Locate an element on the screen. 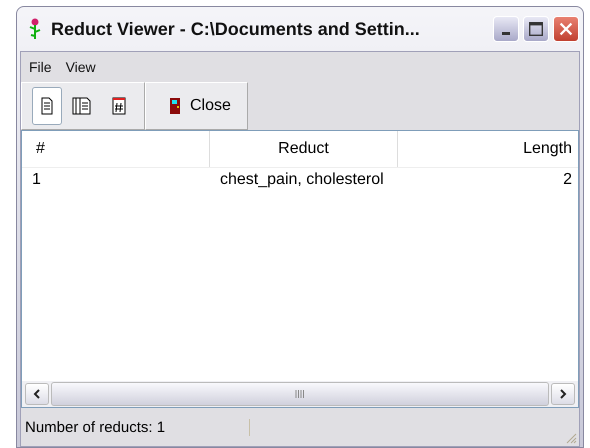 The width and height of the screenshot is (590, 448). resize-grip-icon is located at coordinates (571, 438).